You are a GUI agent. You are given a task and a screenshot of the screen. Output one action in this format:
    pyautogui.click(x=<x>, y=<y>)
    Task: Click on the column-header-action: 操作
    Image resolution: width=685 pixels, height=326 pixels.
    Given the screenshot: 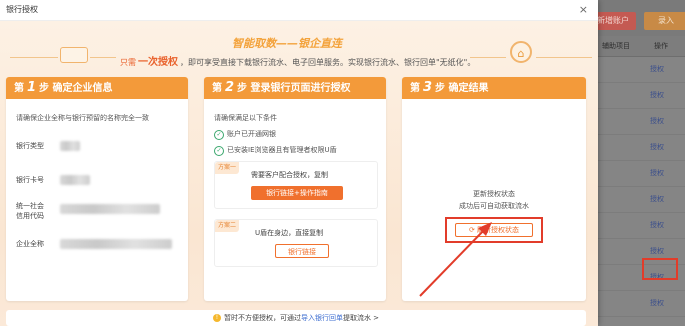 What is the action you would take?
    pyautogui.click(x=661, y=46)
    